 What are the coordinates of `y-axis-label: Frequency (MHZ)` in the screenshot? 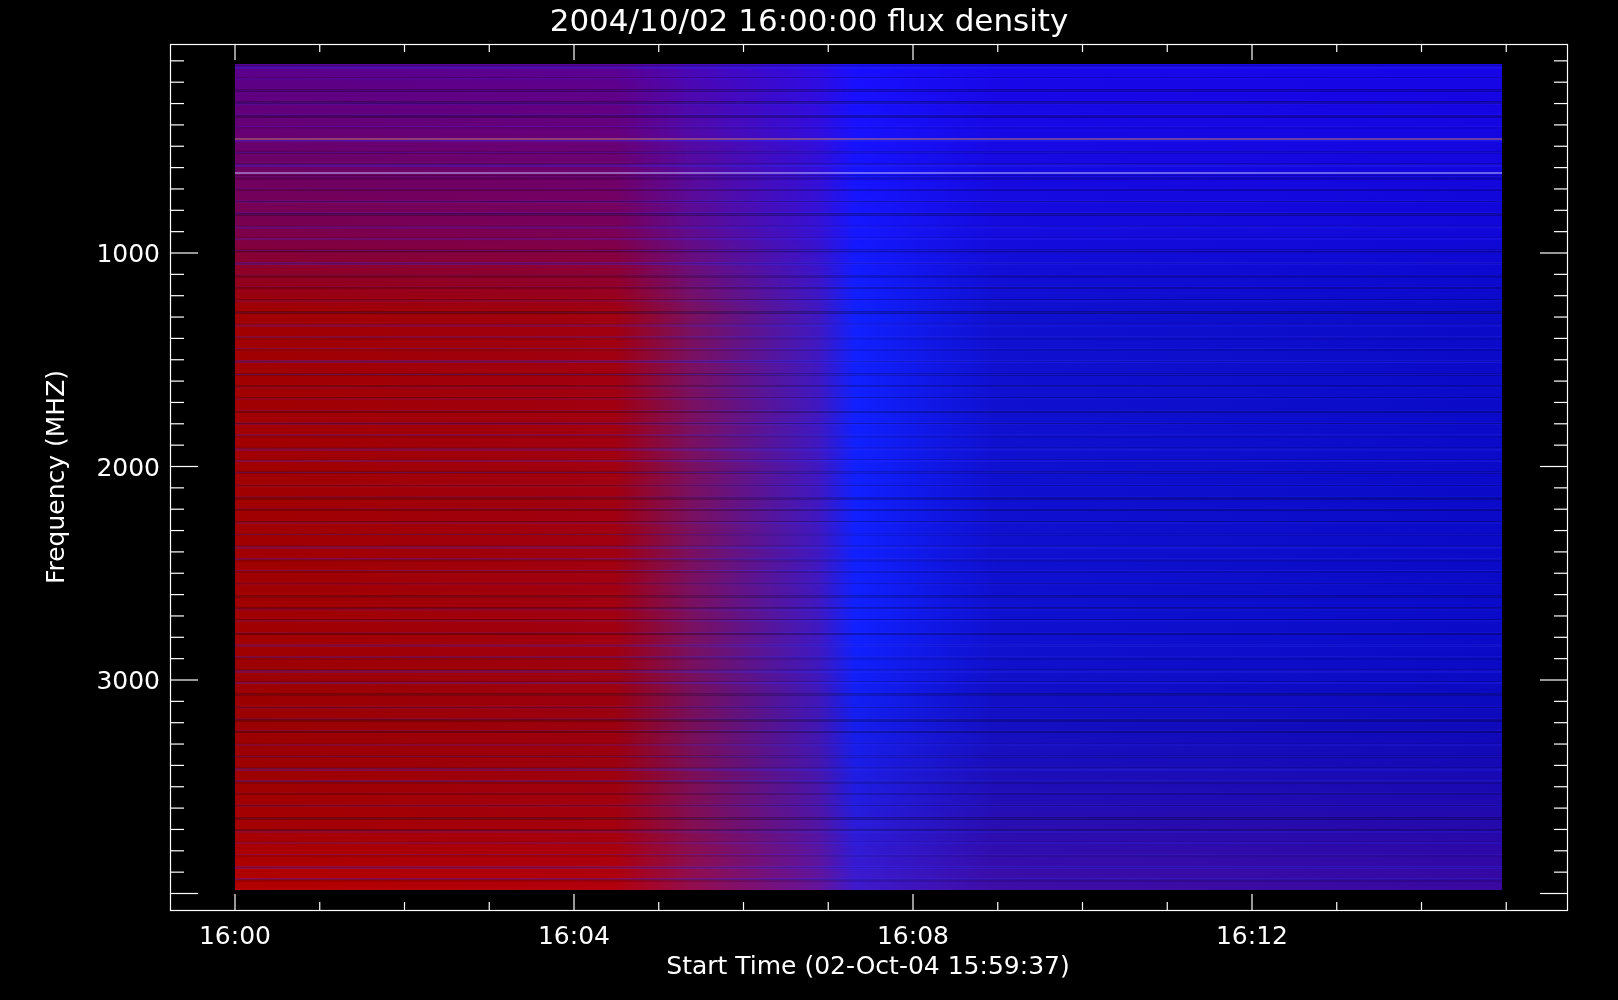 It's located at (55, 477).